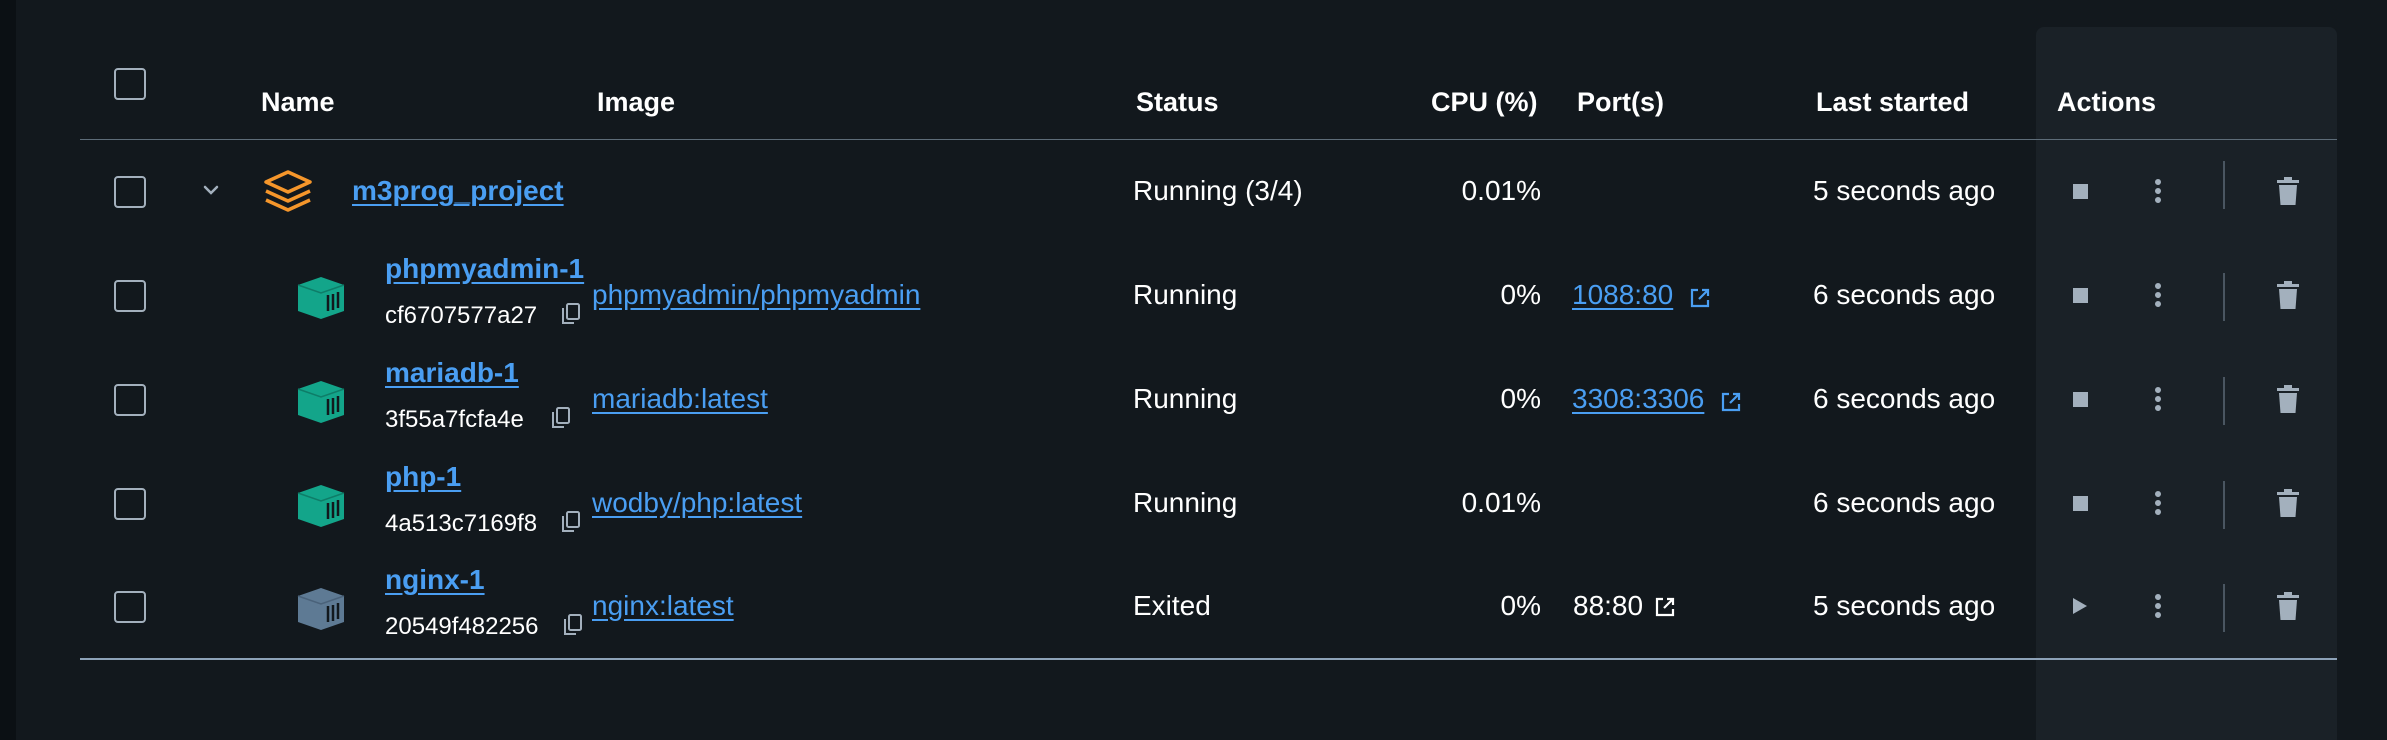  I want to click on header-divider, so click(1208, 139).